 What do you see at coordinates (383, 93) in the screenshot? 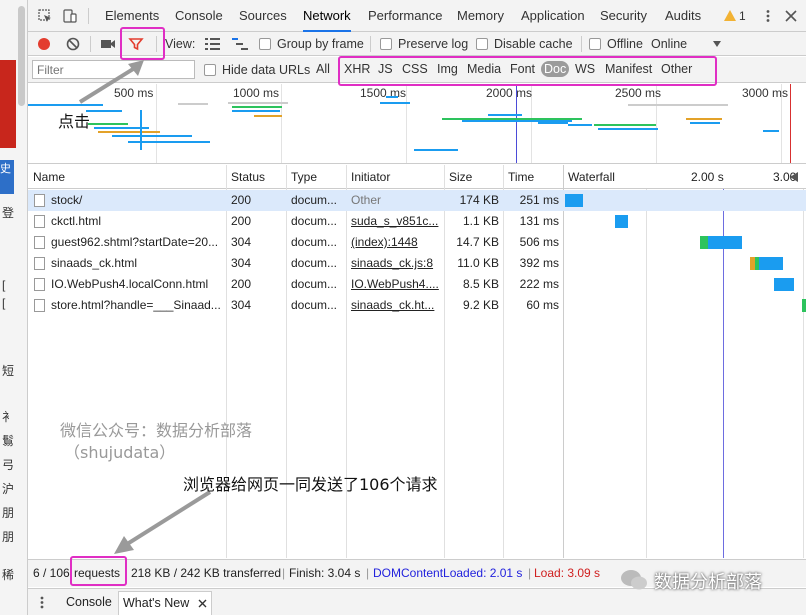
I see `overview-tick: 1500 ms` at bounding box center [383, 93].